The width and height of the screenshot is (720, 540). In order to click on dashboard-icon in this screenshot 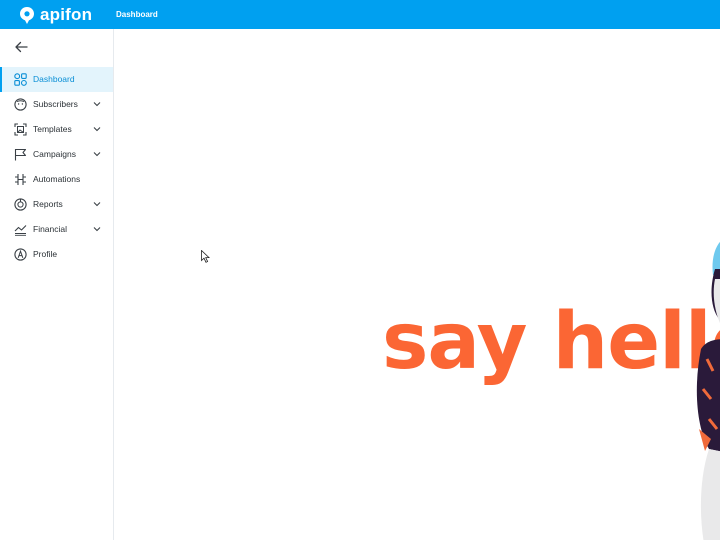, I will do `click(20, 79)`.